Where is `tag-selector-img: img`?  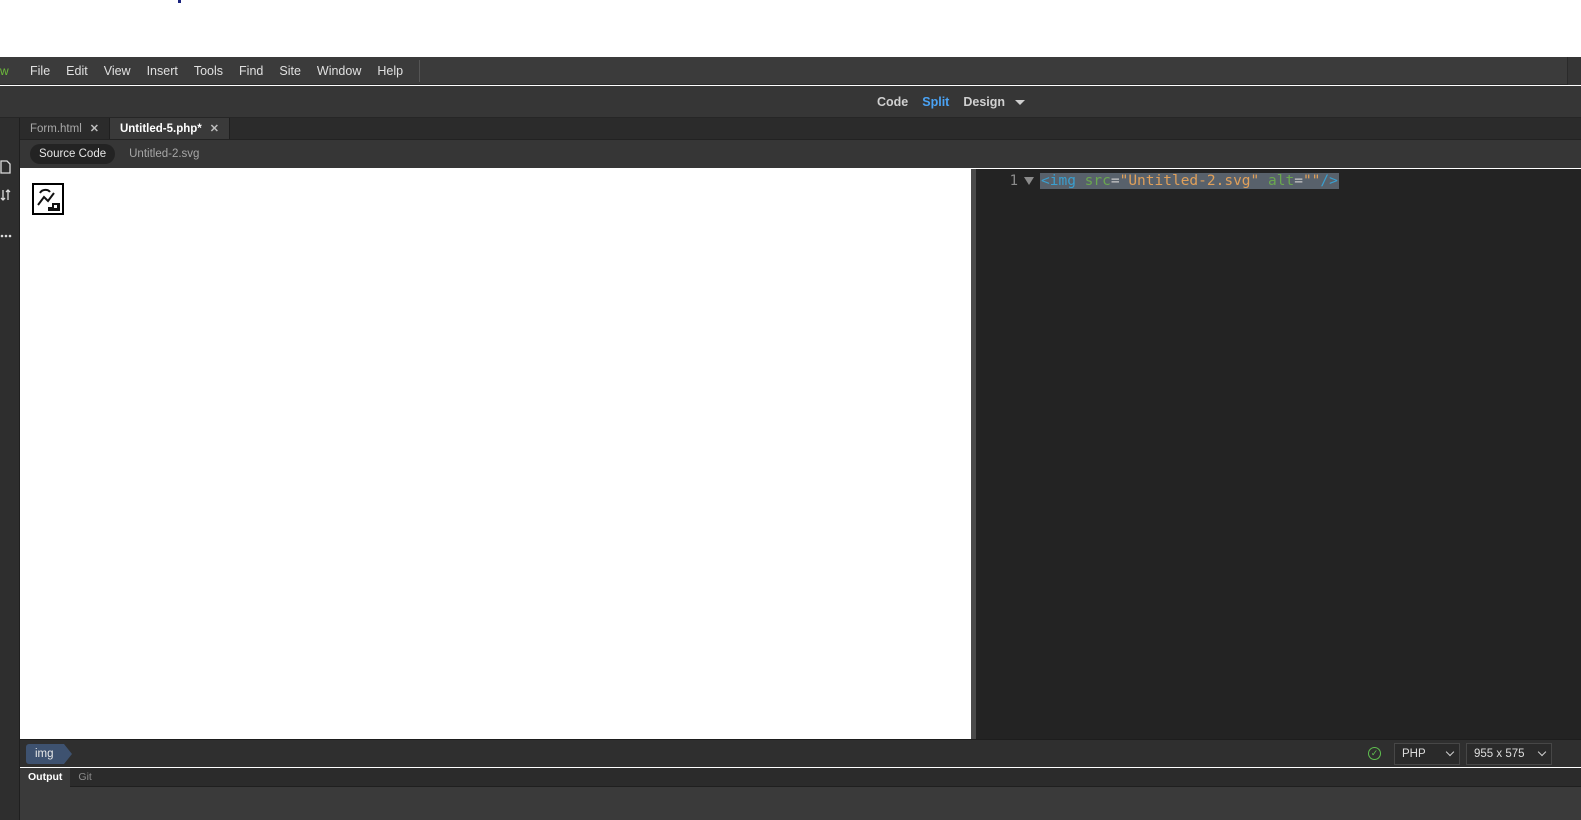 tag-selector-img: img is located at coordinates (48, 754).